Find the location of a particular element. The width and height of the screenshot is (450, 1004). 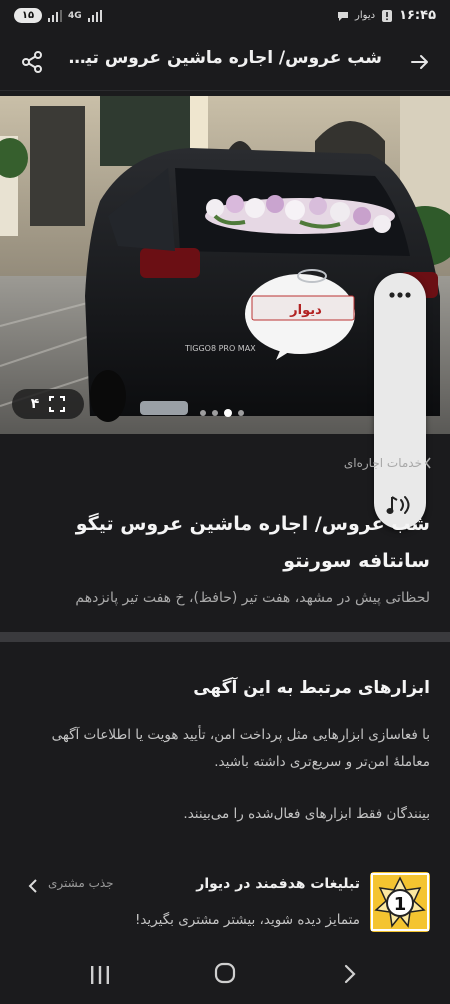

back-chevron-icon is located at coordinates (350, 974).